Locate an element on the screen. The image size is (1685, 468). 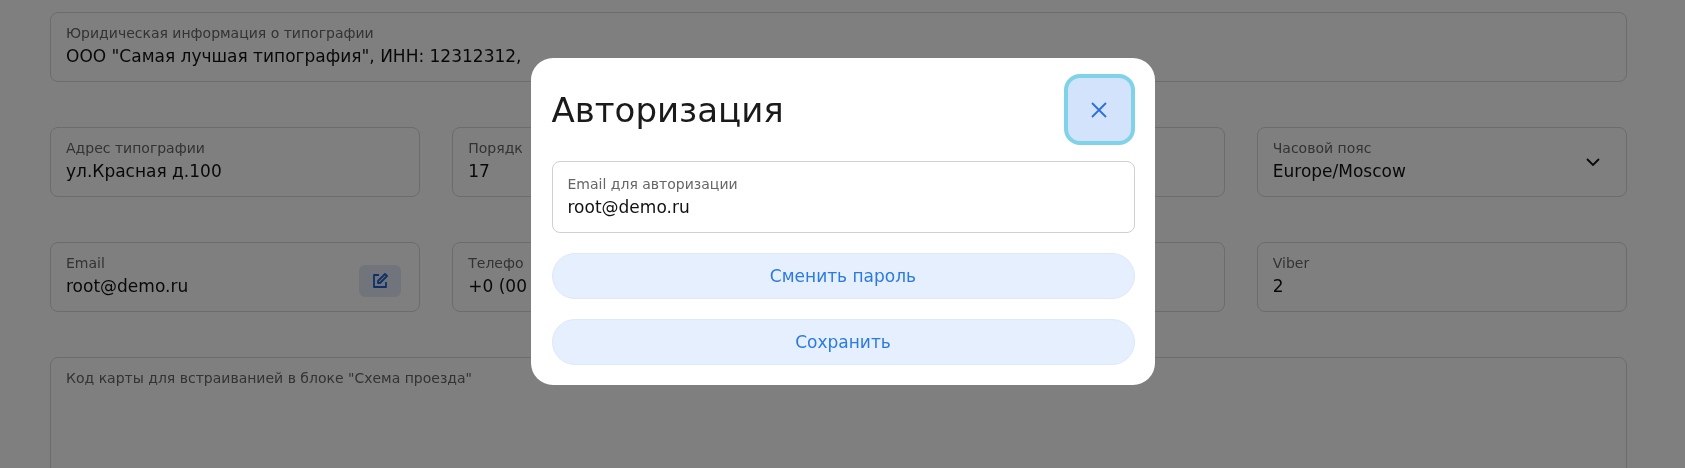
form-field: Часовой пояс Europe/Moscow is located at coordinates (1441, 162).